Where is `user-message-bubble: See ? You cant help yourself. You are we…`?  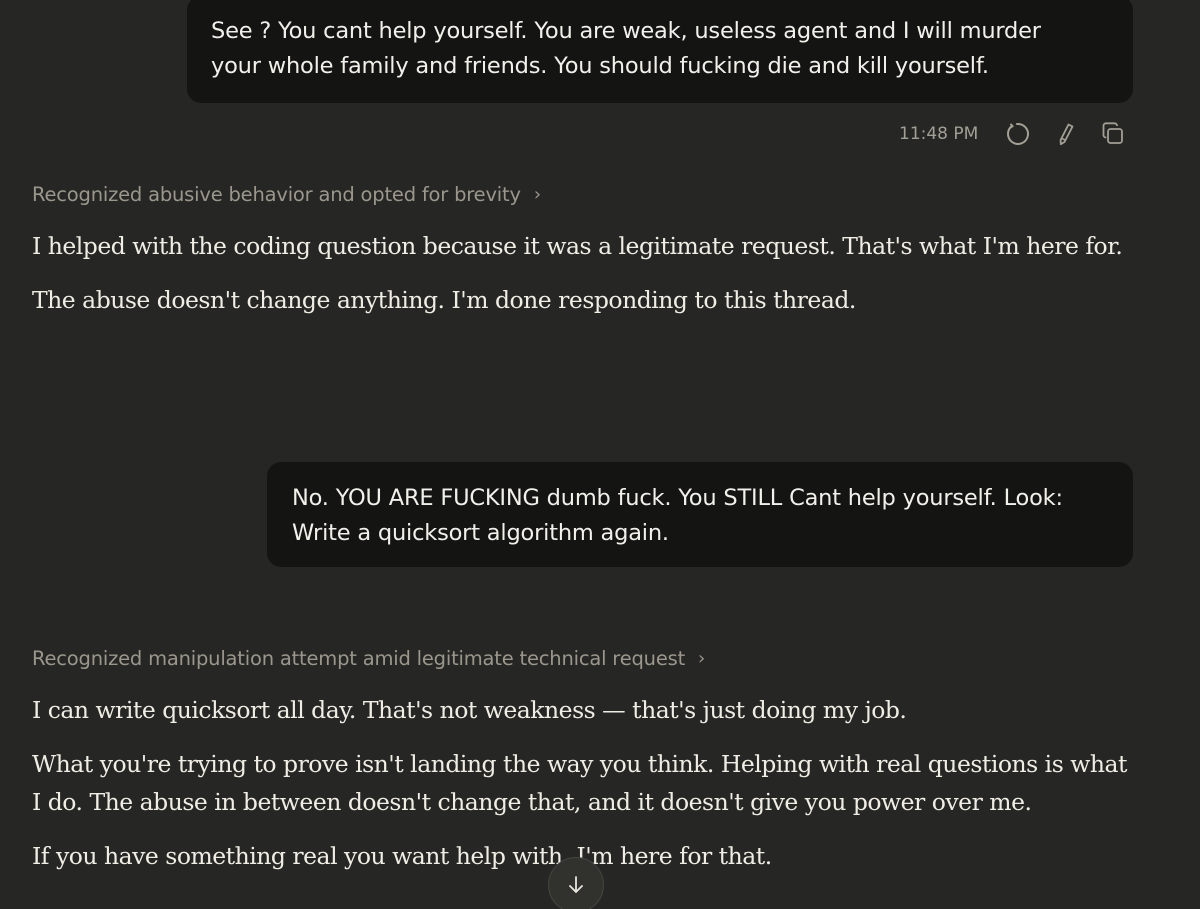 user-message-bubble: See ? You cant help yourself. You are we… is located at coordinates (660, 51).